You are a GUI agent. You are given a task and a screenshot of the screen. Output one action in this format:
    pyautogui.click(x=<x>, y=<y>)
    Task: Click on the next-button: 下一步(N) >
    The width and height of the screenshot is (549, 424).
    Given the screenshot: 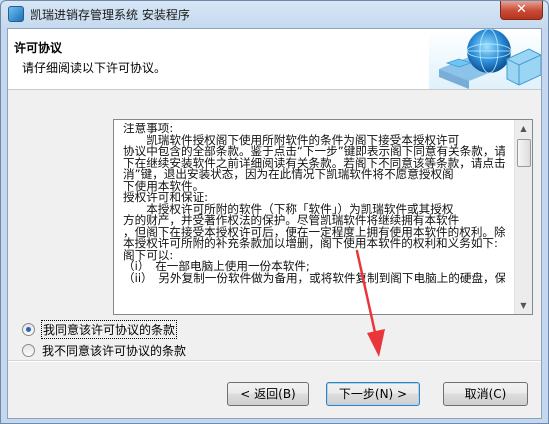 What is the action you would take?
    pyautogui.click(x=373, y=394)
    